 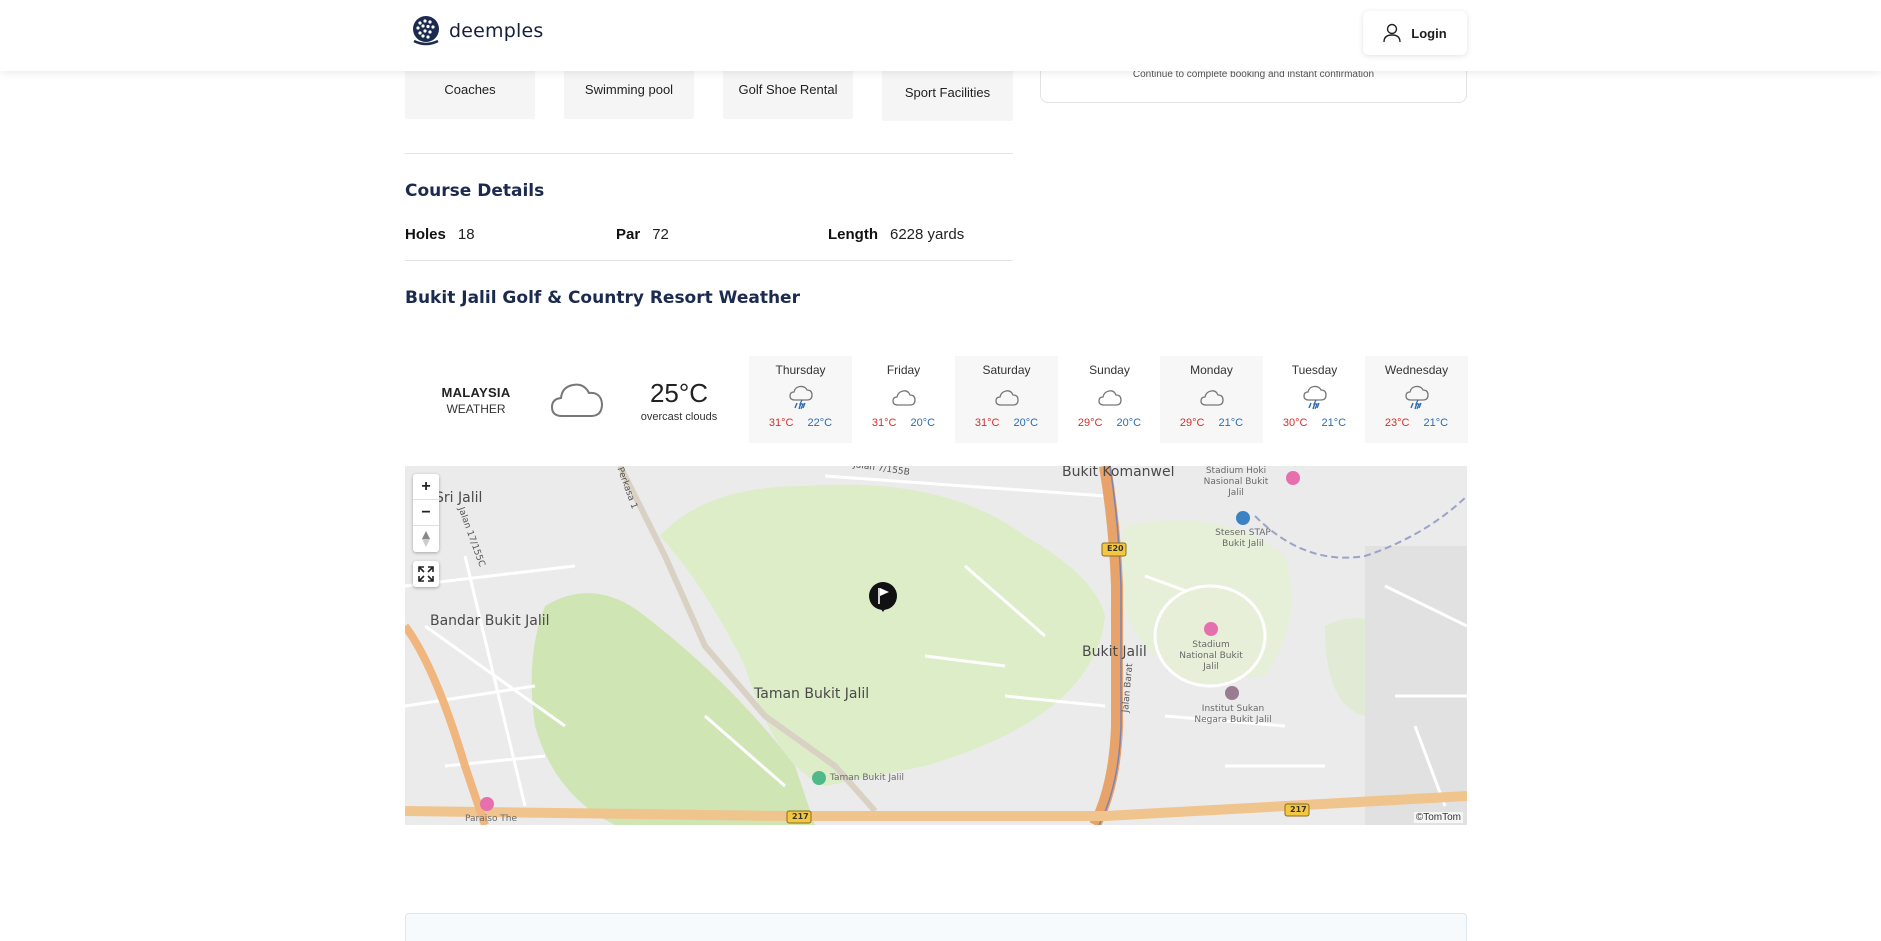 I want to click on par-detail: Par 72, so click(x=642, y=234).